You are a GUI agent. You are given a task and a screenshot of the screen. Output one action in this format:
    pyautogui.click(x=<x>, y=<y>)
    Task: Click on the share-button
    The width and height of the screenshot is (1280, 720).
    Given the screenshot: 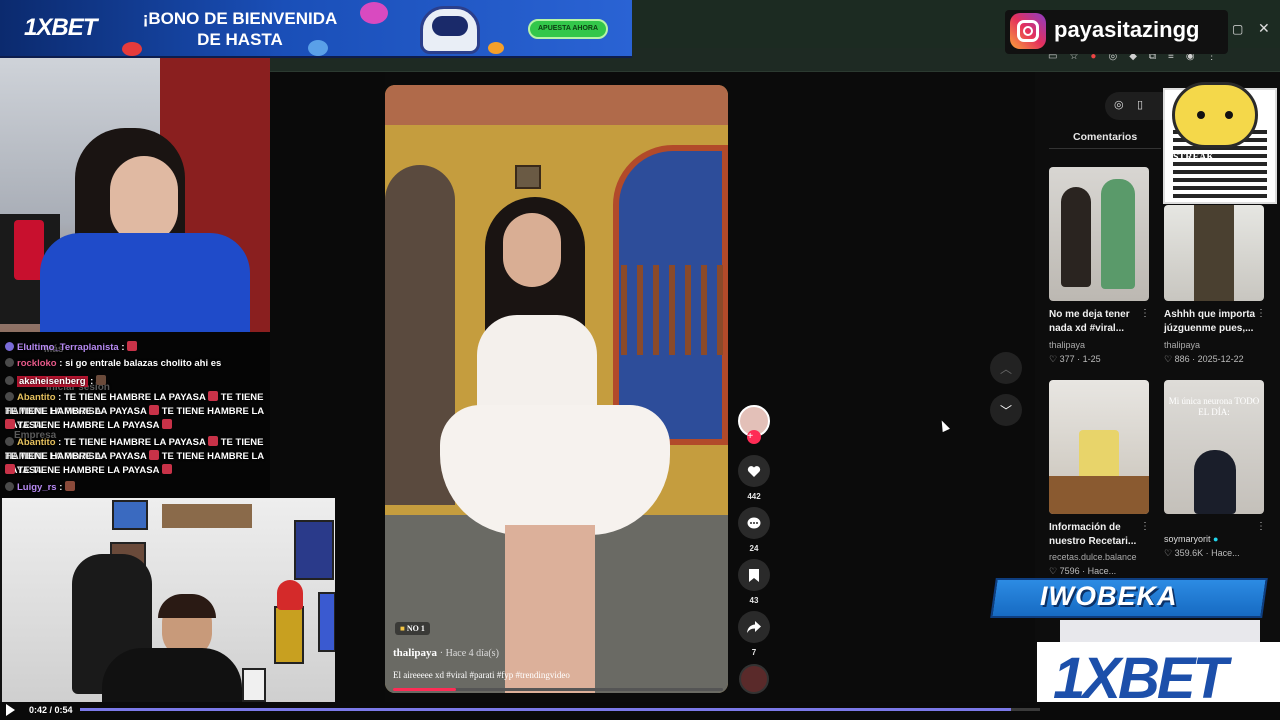 What is the action you would take?
    pyautogui.click(x=754, y=627)
    